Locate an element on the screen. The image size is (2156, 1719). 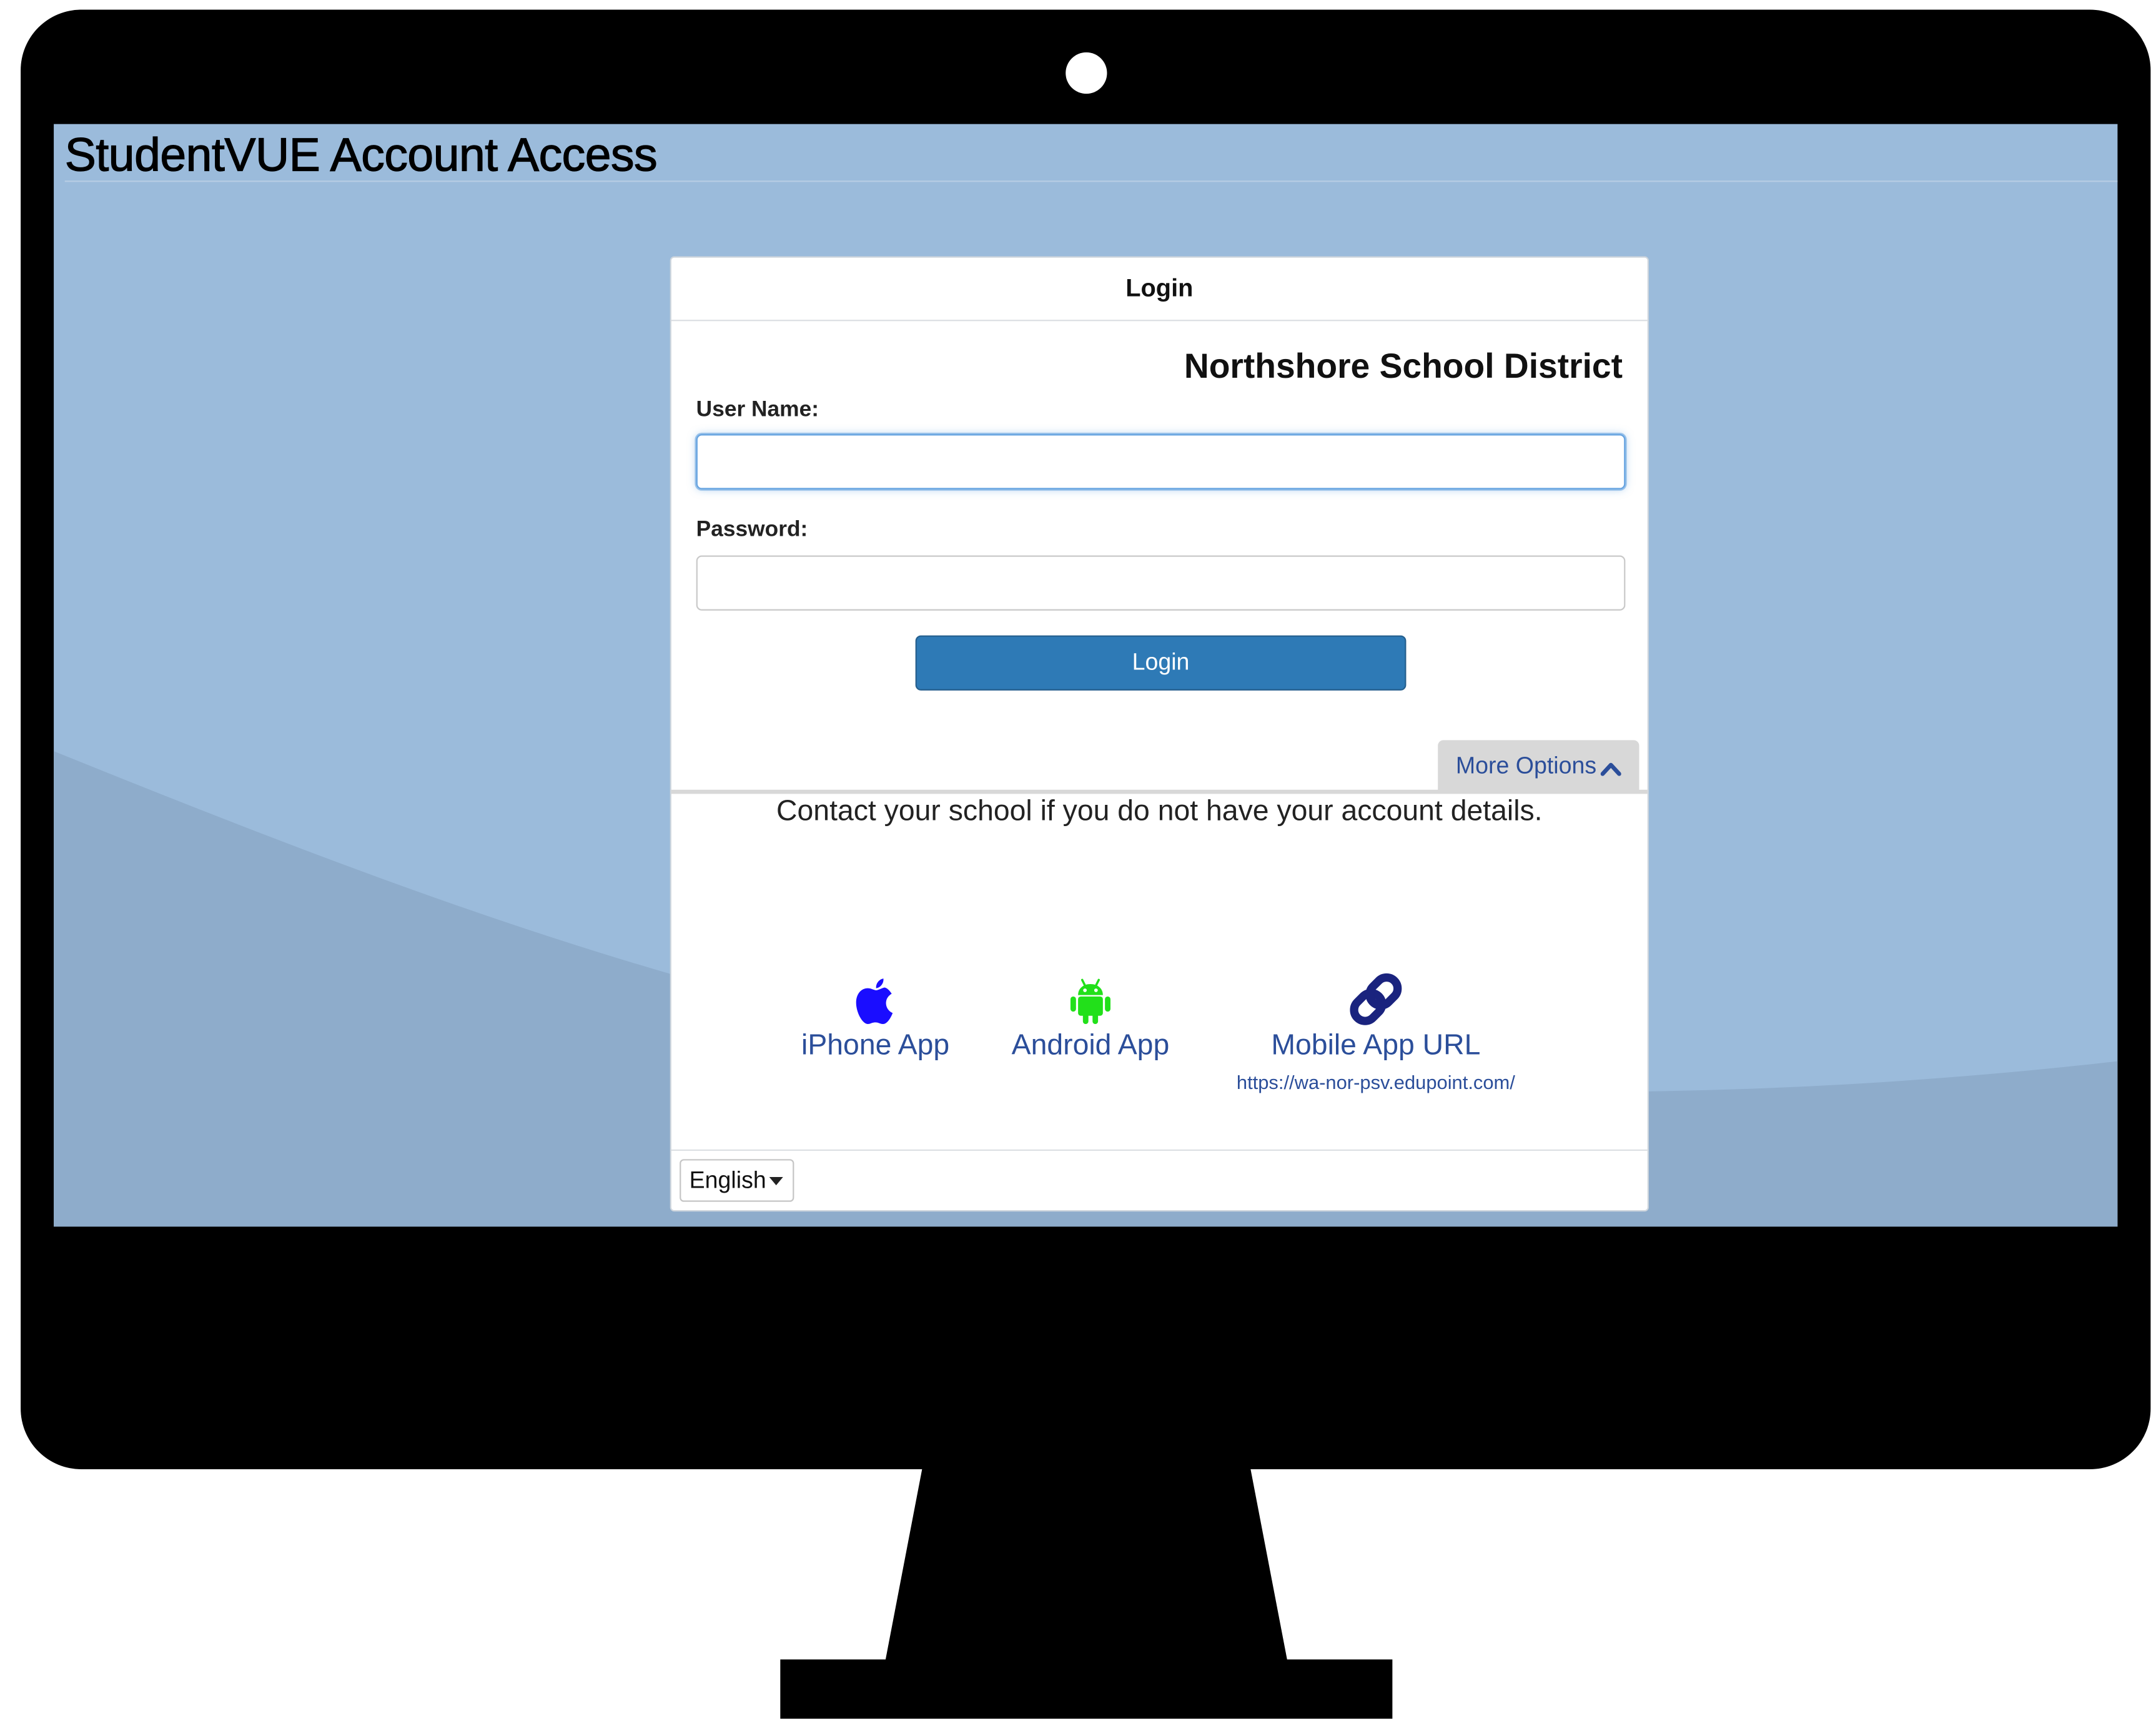
mobile-app-url-address: https://wa-nor-psv.edupoint.com/ is located at coordinates (1375, 1082).